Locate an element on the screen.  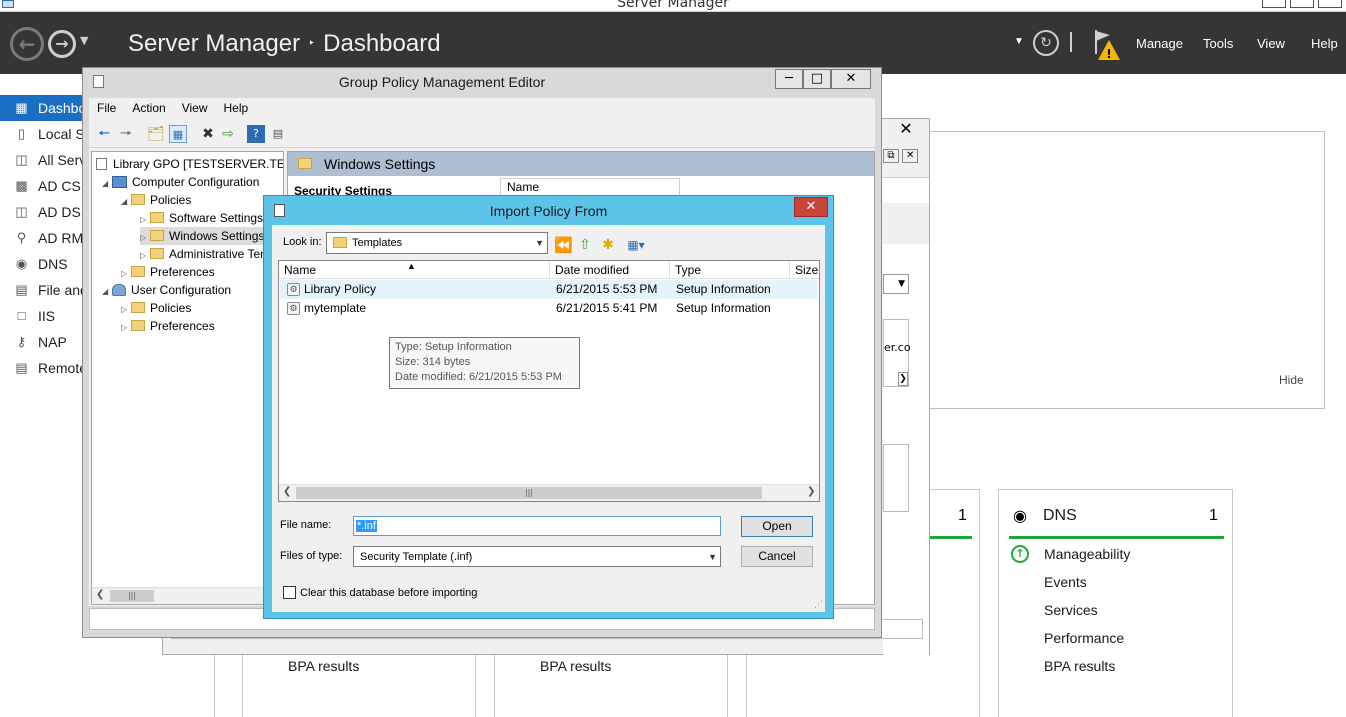
refresh-icon: ↻ is located at coordinates (1046, 43).